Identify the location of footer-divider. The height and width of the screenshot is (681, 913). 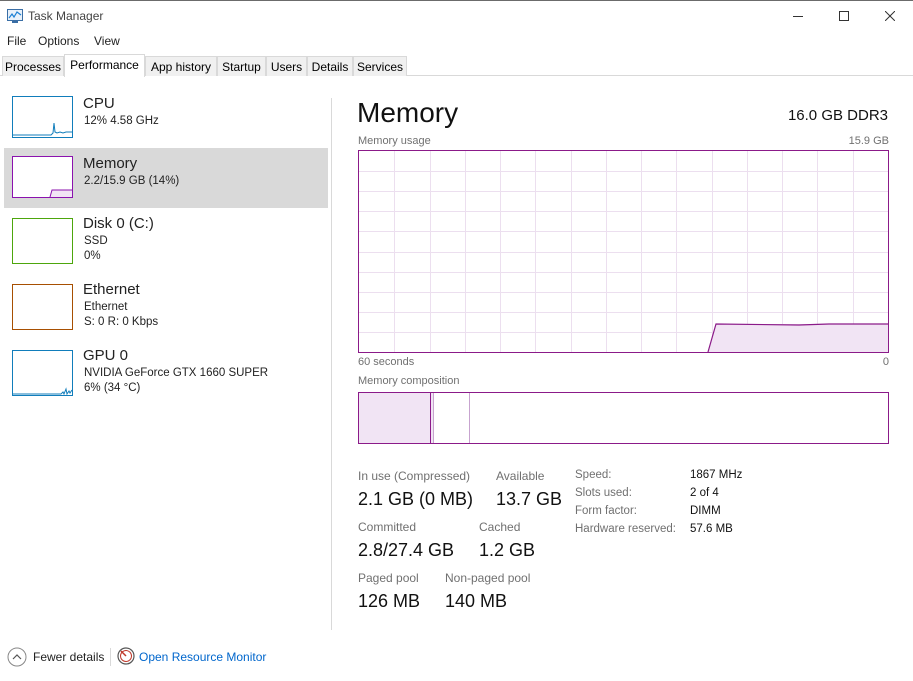
(110, 657).